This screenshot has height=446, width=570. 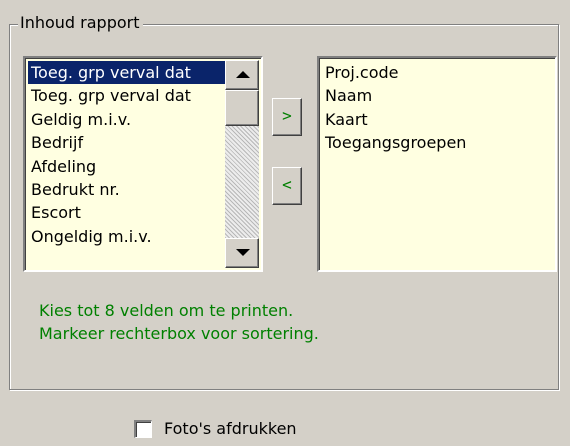 What do you see at coordinates (437, 119) in the screenshot?
I see `list-item: Kaart` at bounding box center [437, 119].